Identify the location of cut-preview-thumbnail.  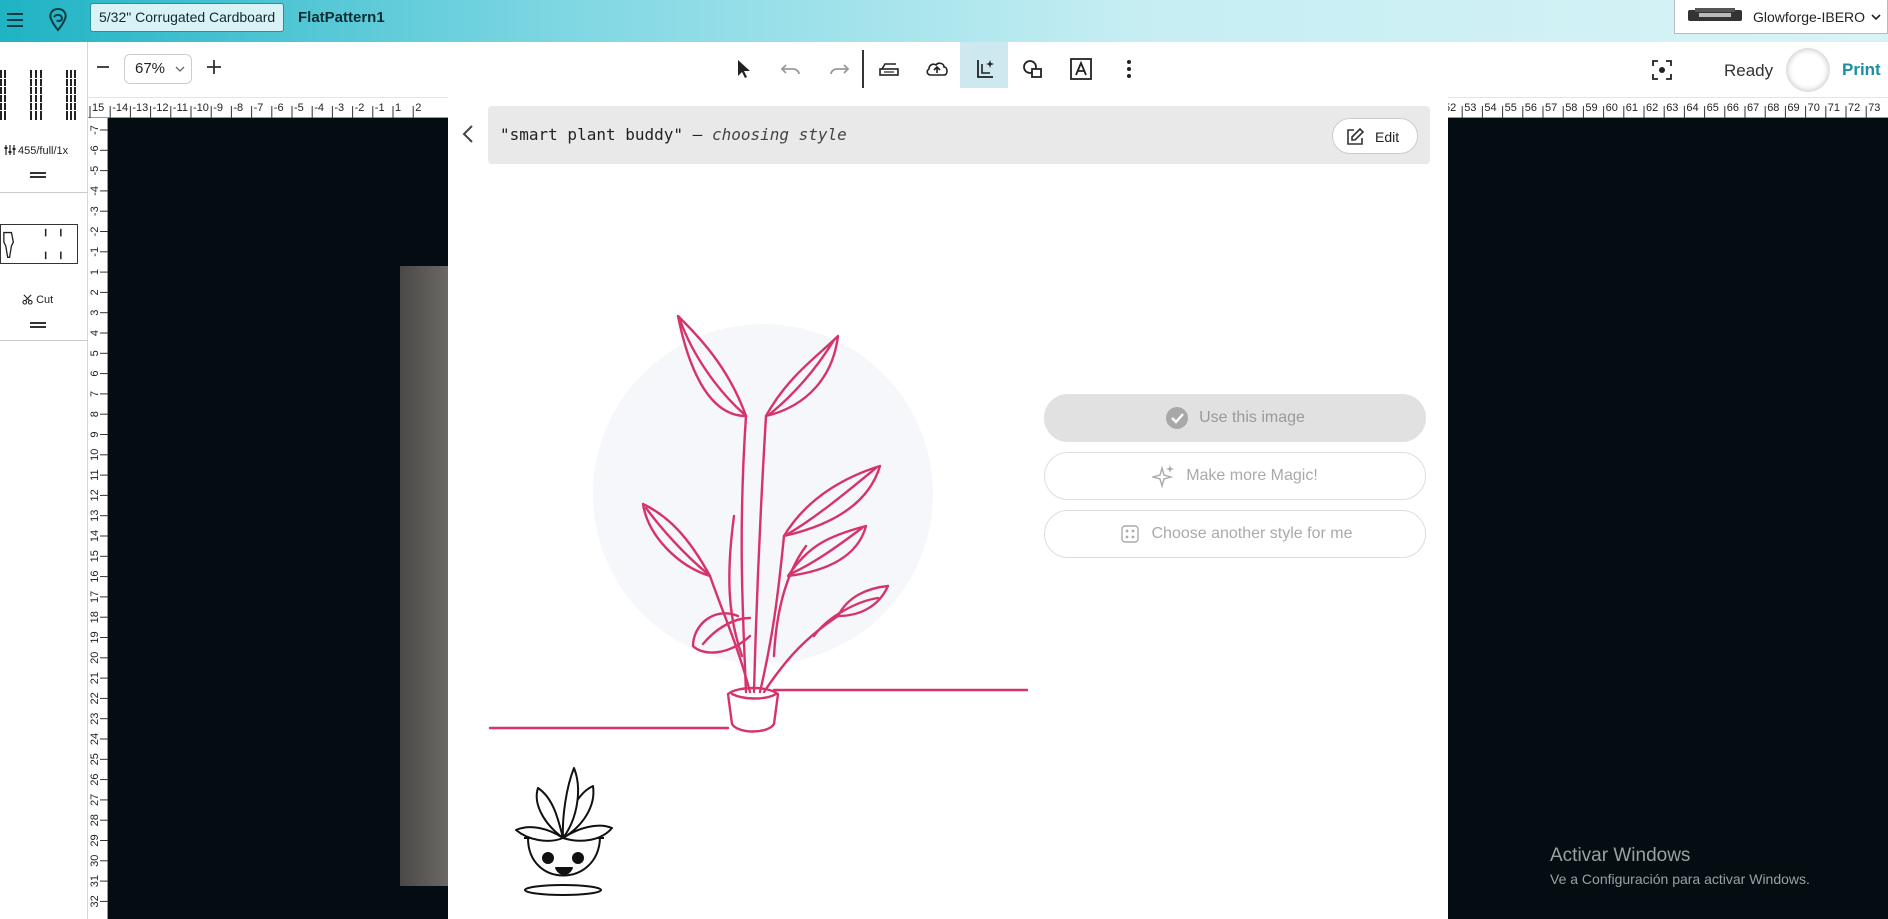
(39, 244).